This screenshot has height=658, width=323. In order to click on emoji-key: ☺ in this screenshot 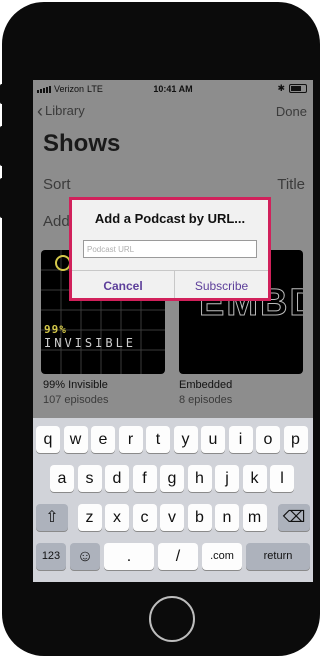, I will do `click(85, 556)`.